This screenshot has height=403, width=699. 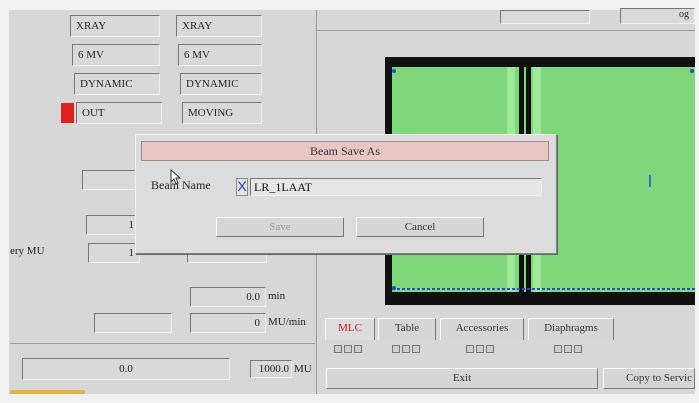 What do you see at coordinates (507, 30) in the screenshot?
I see `right-panel-top-line` at bounding box center [507, 30].